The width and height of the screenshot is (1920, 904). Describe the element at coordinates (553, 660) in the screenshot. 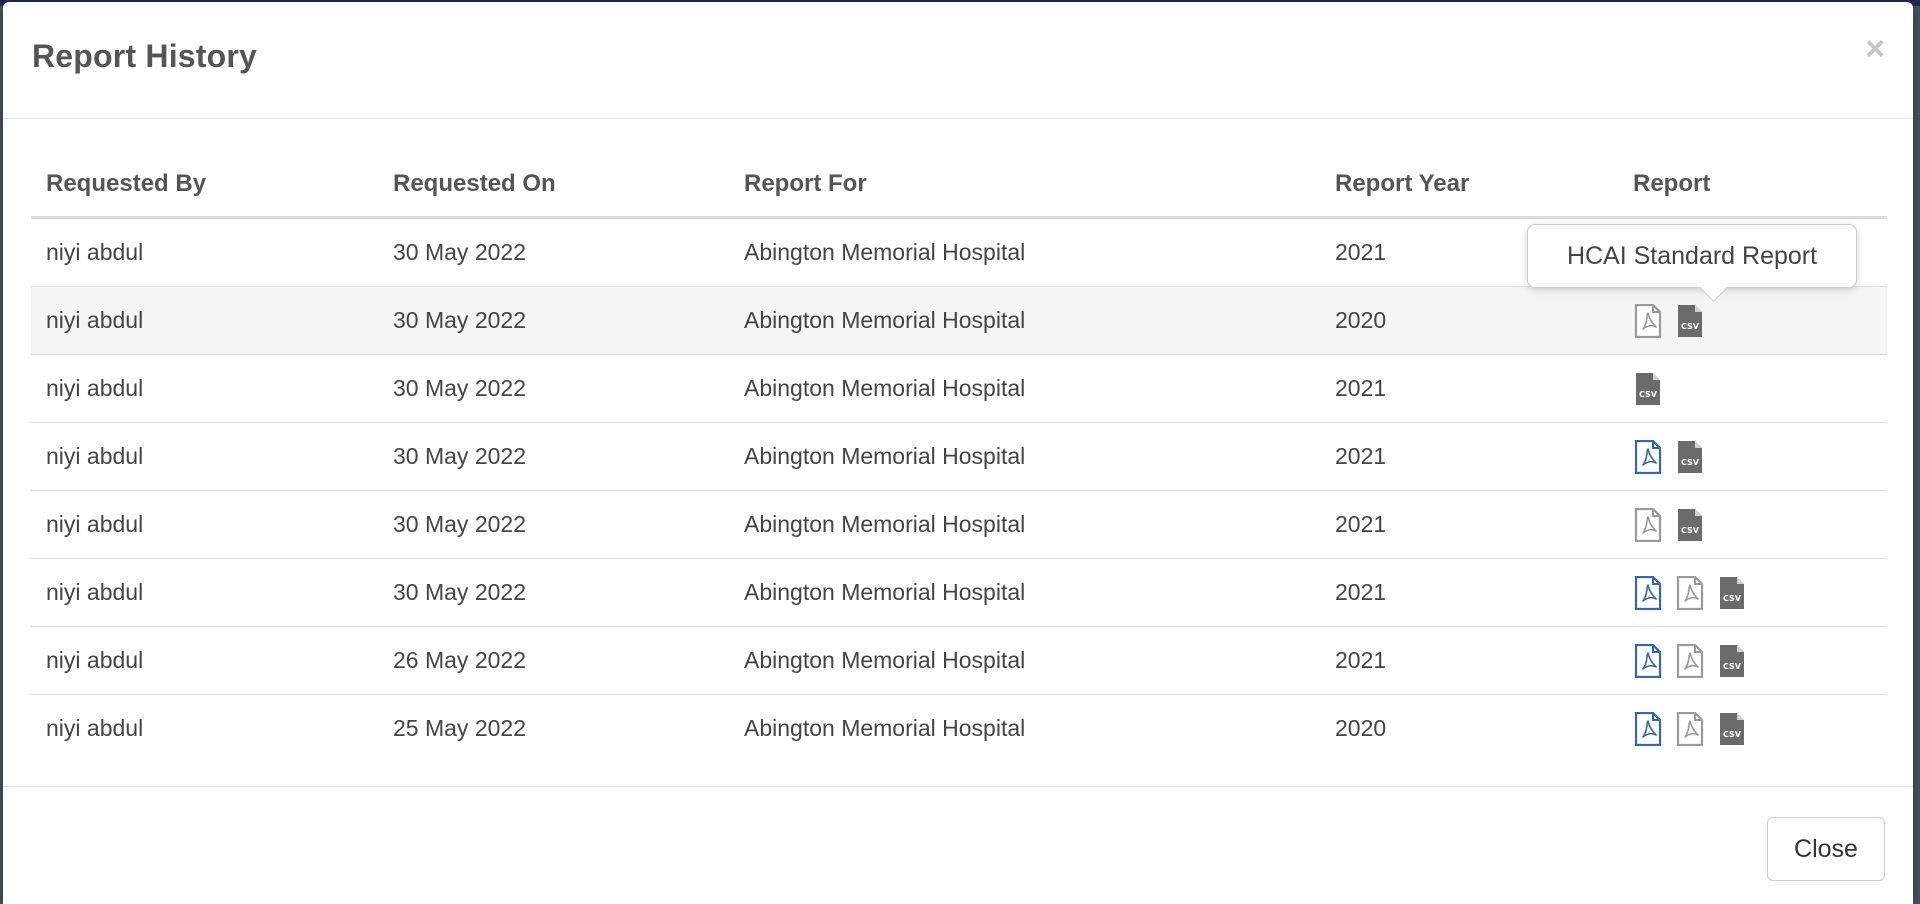

I see `cell-requested-on: 26 May 2022` at that location.